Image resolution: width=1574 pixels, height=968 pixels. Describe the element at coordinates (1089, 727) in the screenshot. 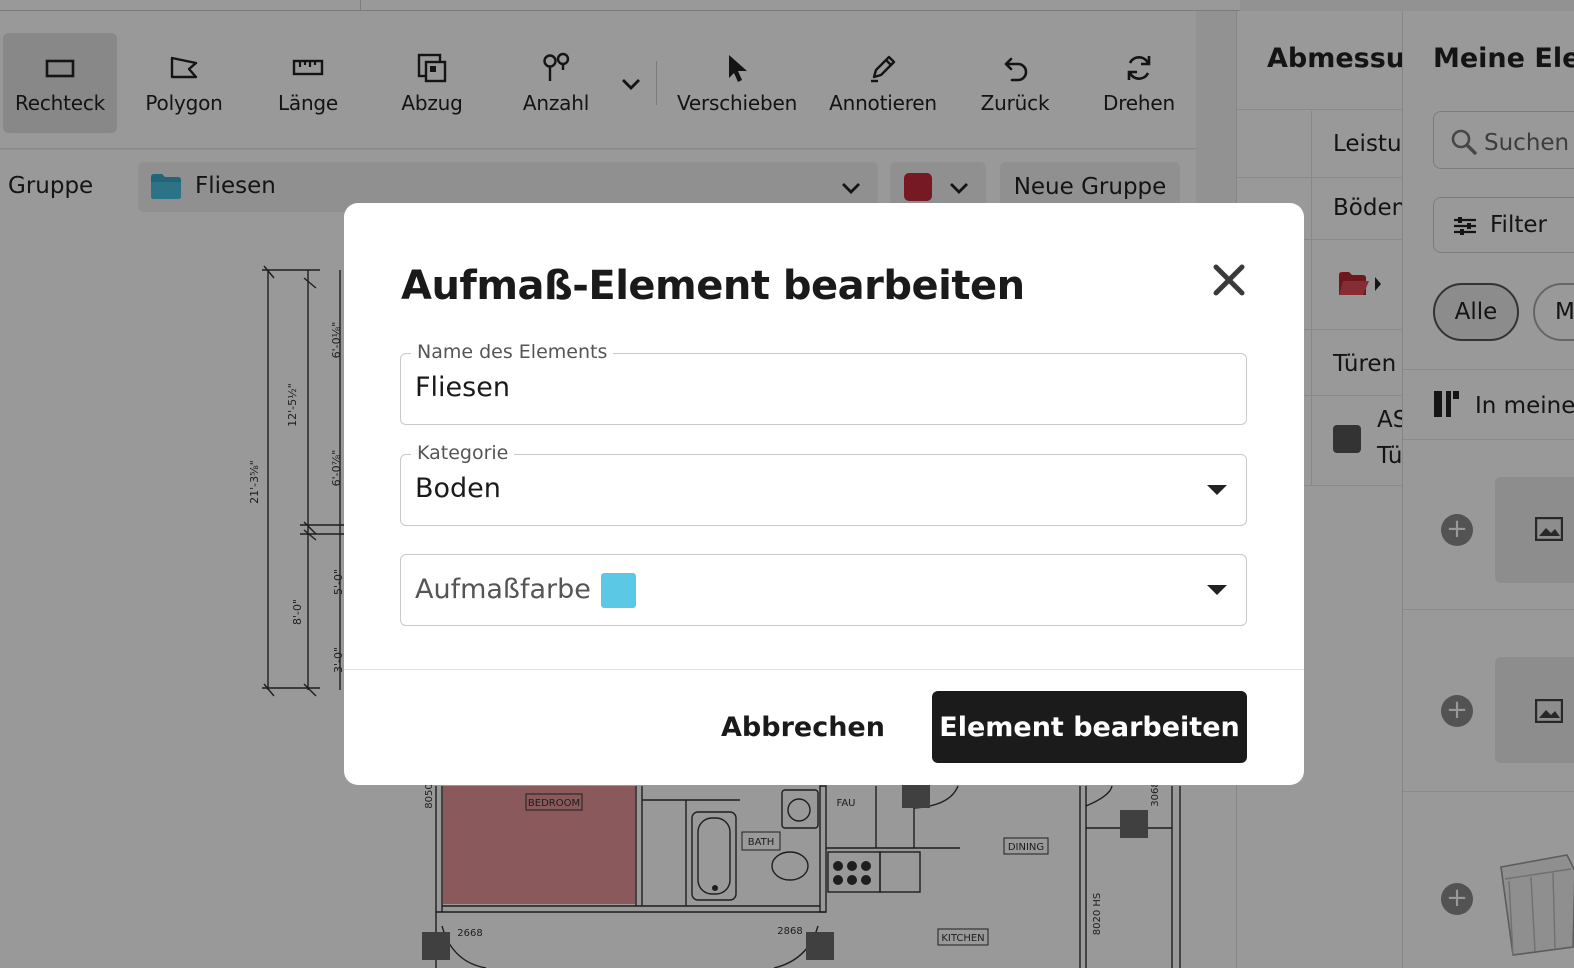

I see `submit-edit-button: Element bearbeiten` at that location.